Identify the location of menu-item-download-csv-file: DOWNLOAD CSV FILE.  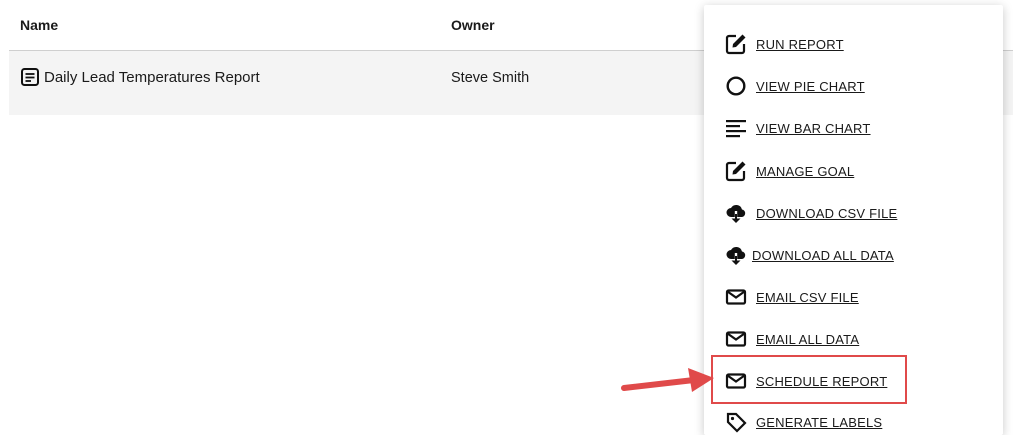
(810, 213).